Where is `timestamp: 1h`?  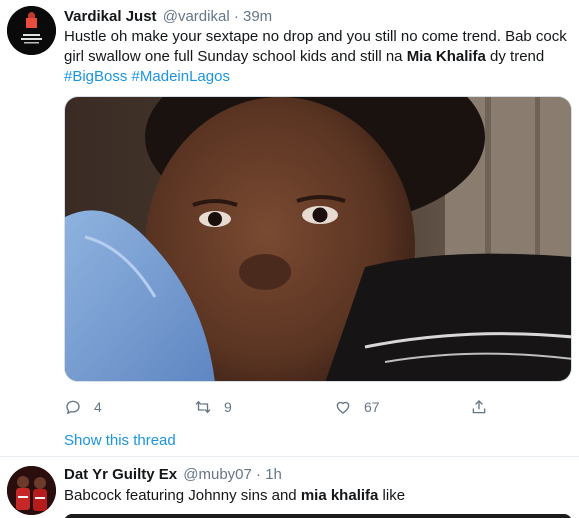
timestamp: 1h is located at coordinates (273, 474).